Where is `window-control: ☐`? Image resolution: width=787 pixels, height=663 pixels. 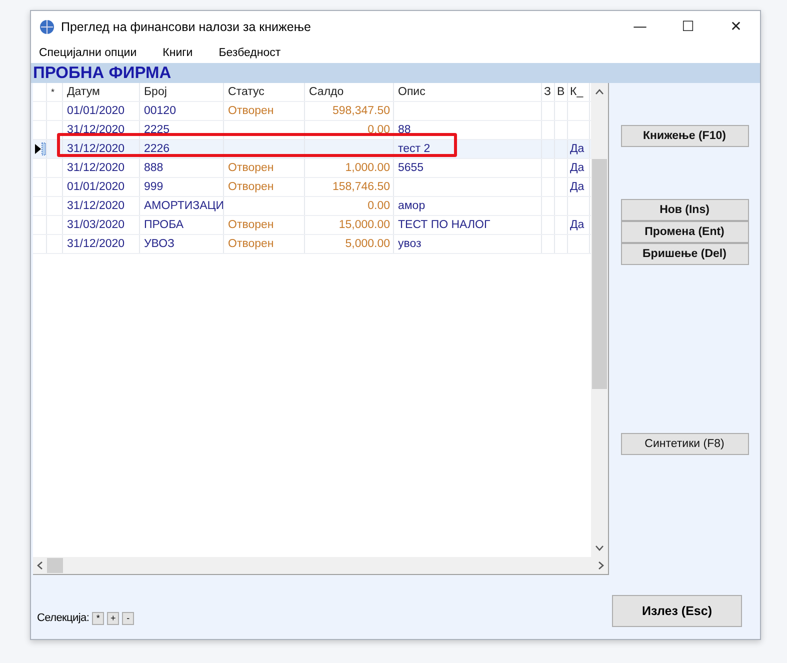 window-control: ☐ is located at coordinates (688, 27).